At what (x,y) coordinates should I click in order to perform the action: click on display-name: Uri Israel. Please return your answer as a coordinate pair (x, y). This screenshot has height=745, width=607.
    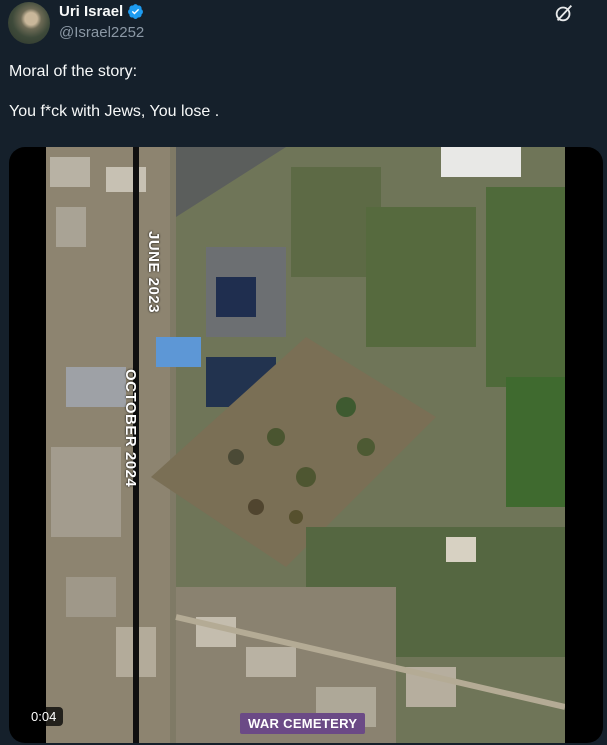
    Looking at the image, I should click on (91, 11).